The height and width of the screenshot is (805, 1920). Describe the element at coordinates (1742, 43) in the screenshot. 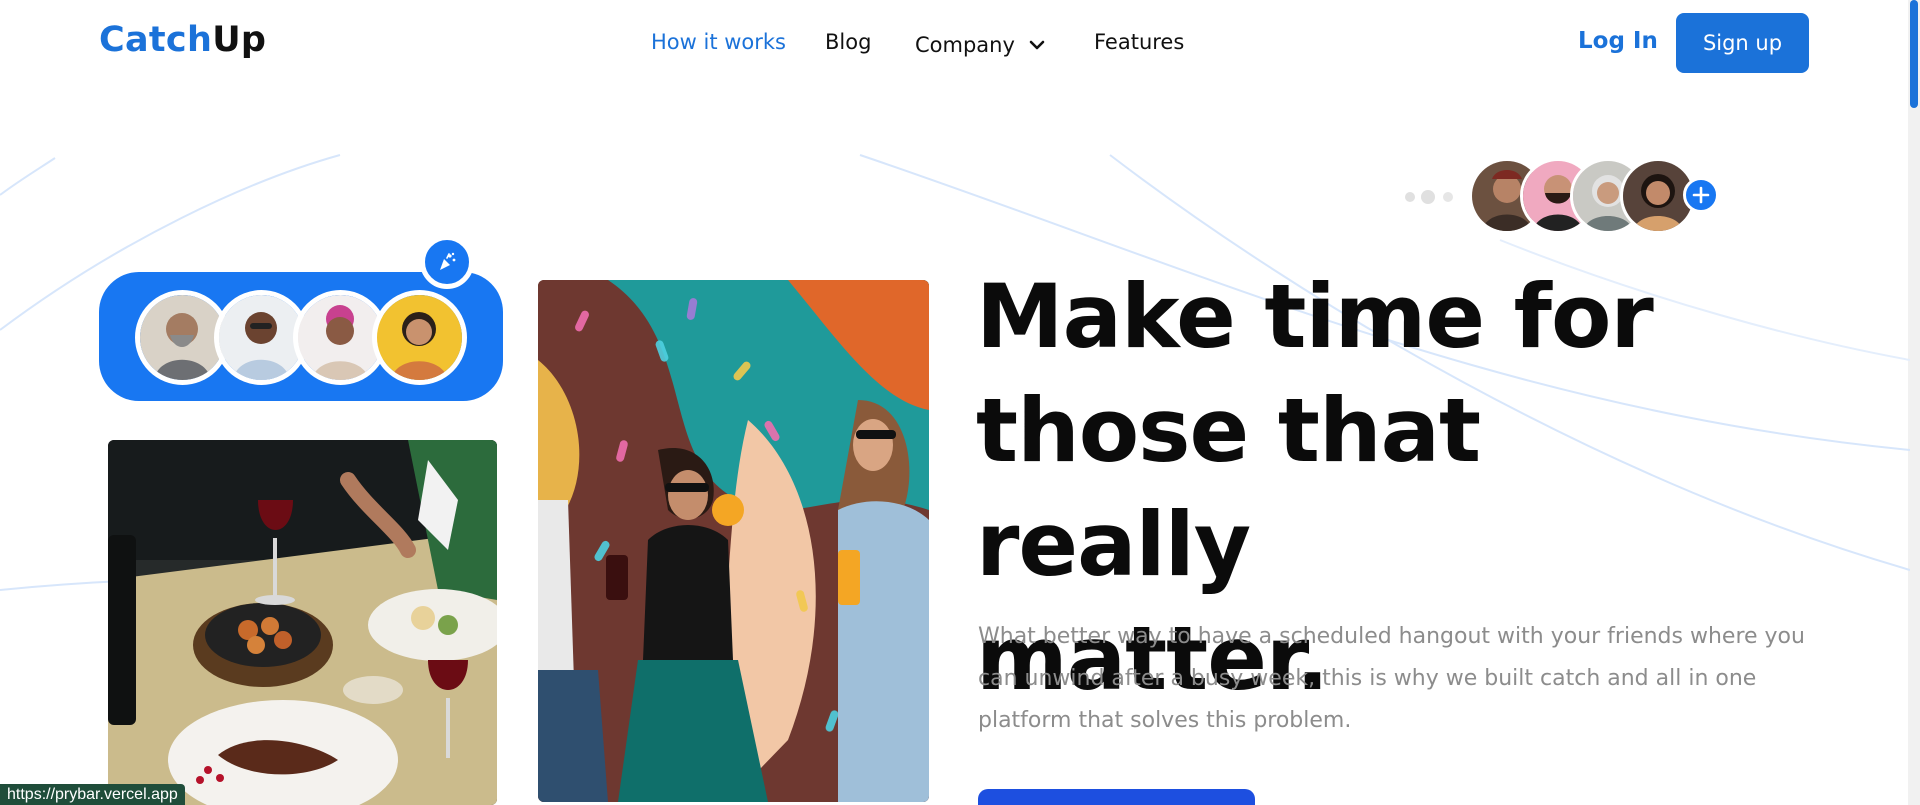

I see `signup-button: Sign up` at that location.